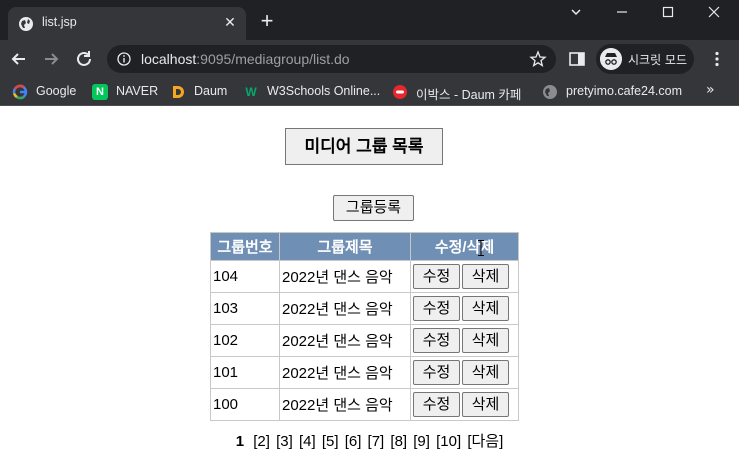 Image resolution: width=739 pixels, height=464 pixels. I want to click on new-tab-icon: +, so click(267, 21).